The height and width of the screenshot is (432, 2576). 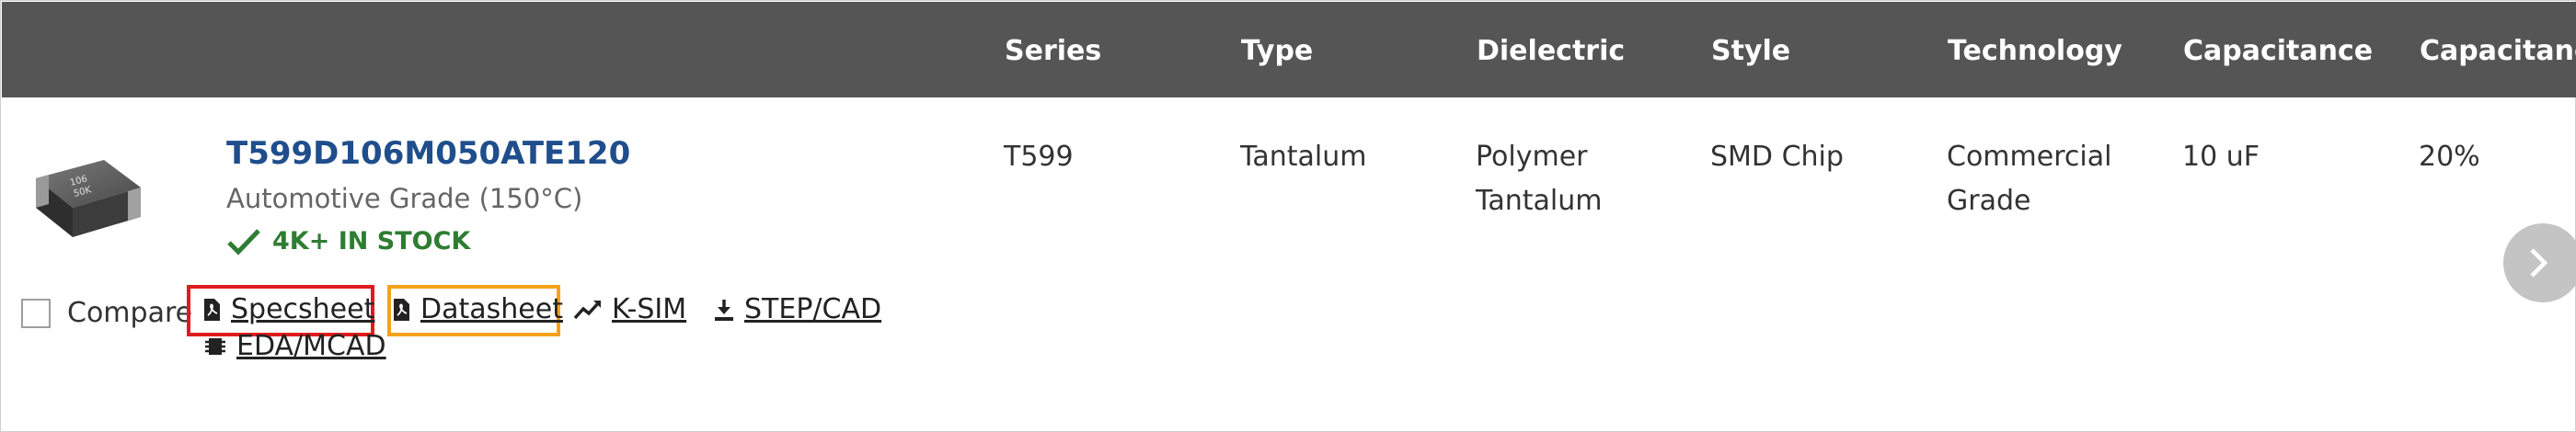 I want to click on column-header-type: Type, so click(x=1277, y=51).